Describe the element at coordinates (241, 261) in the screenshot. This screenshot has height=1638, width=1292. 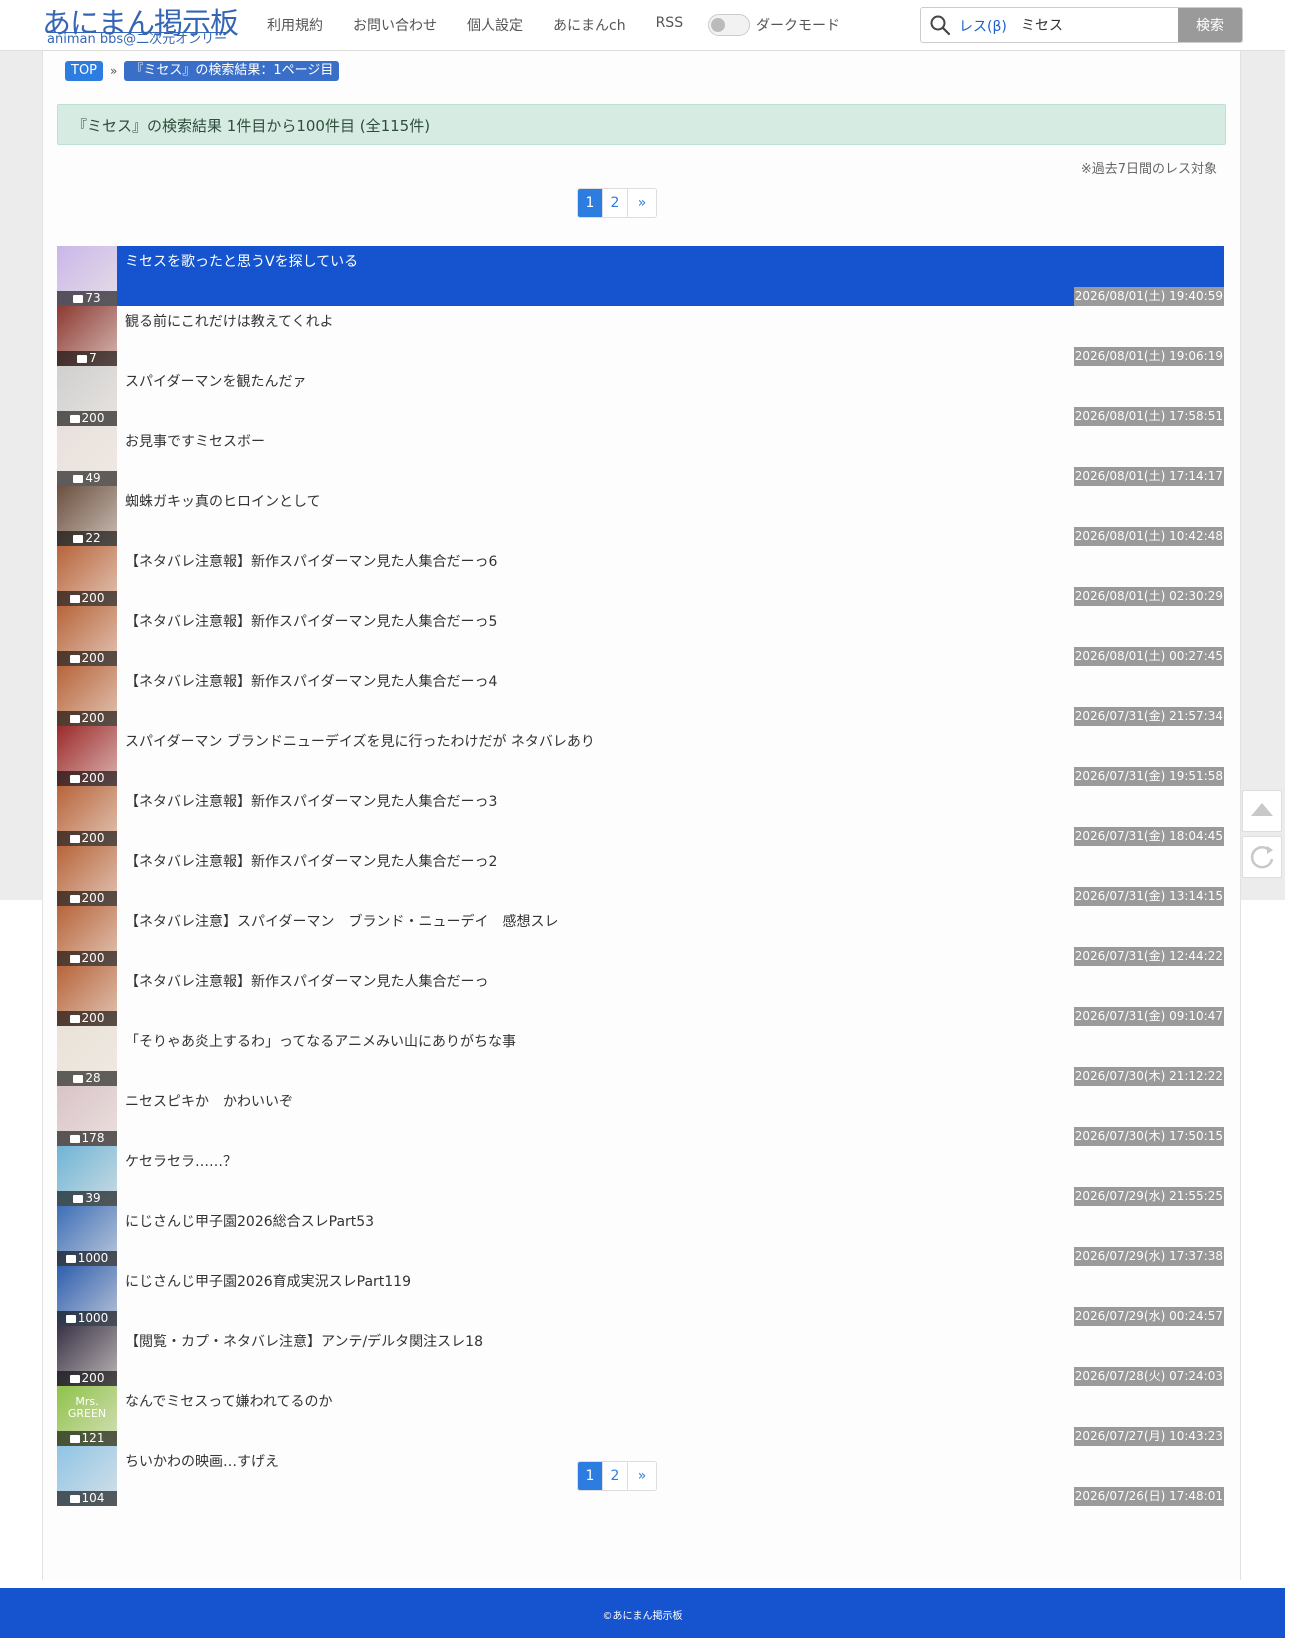
I see `thread-title: ミセスを歌ったと思うVを探している` at that location.